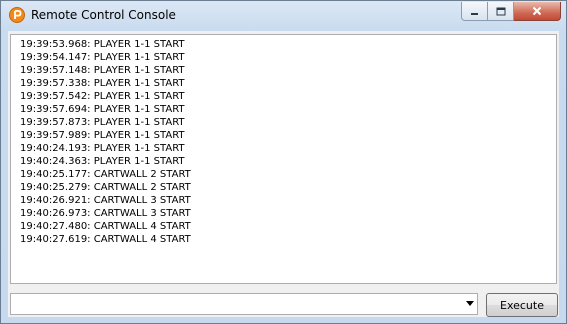  I want to click on log-line: 19:40:26.921: CARTWALL 3 START, so click(105, 200).